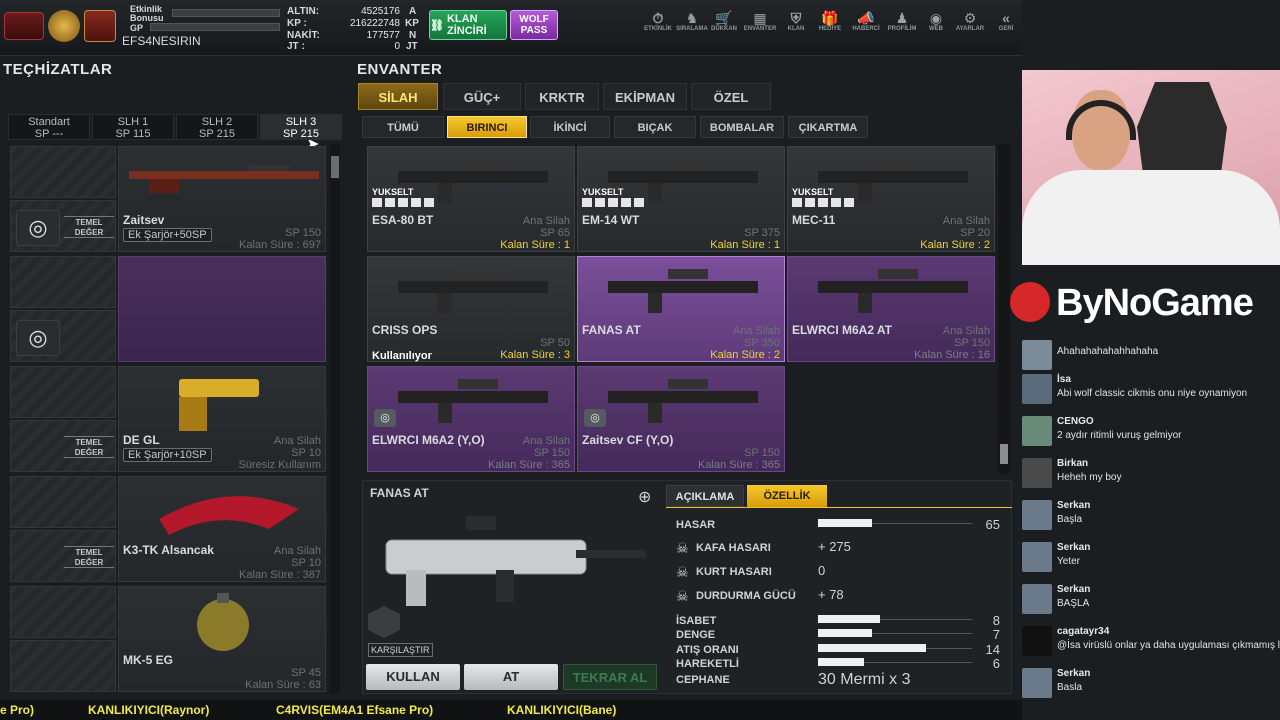 The width and height of the screenshot is (1280, 720). Describe the element at coordinates (1089, 477) in the screenshot. I see `chat-text: Heheh my boy` at that location.